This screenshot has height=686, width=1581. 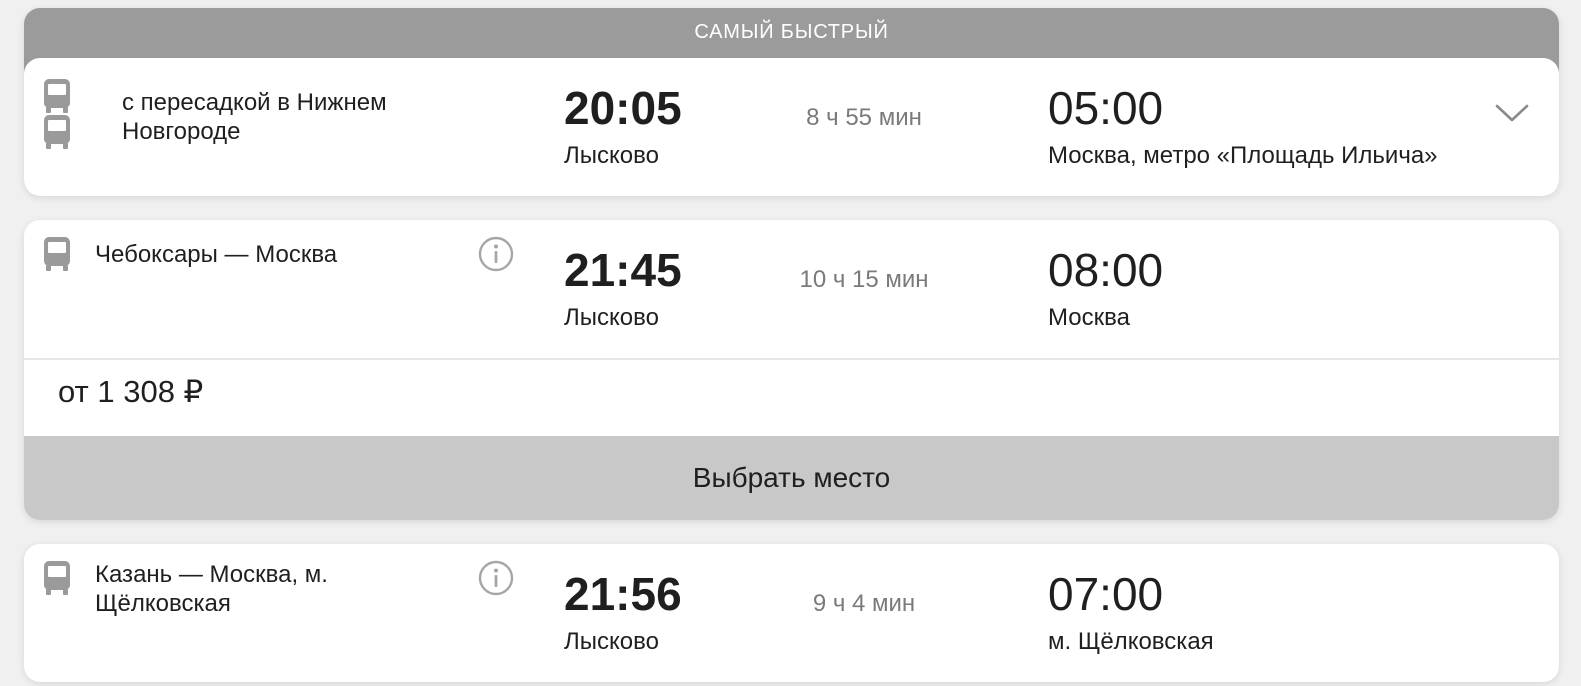 What do you see at coordinates (254, 117) in the screenshot?
I see `route-name: с пересадкой в Нижнем Новгороде` at bounding box center [254, 117].